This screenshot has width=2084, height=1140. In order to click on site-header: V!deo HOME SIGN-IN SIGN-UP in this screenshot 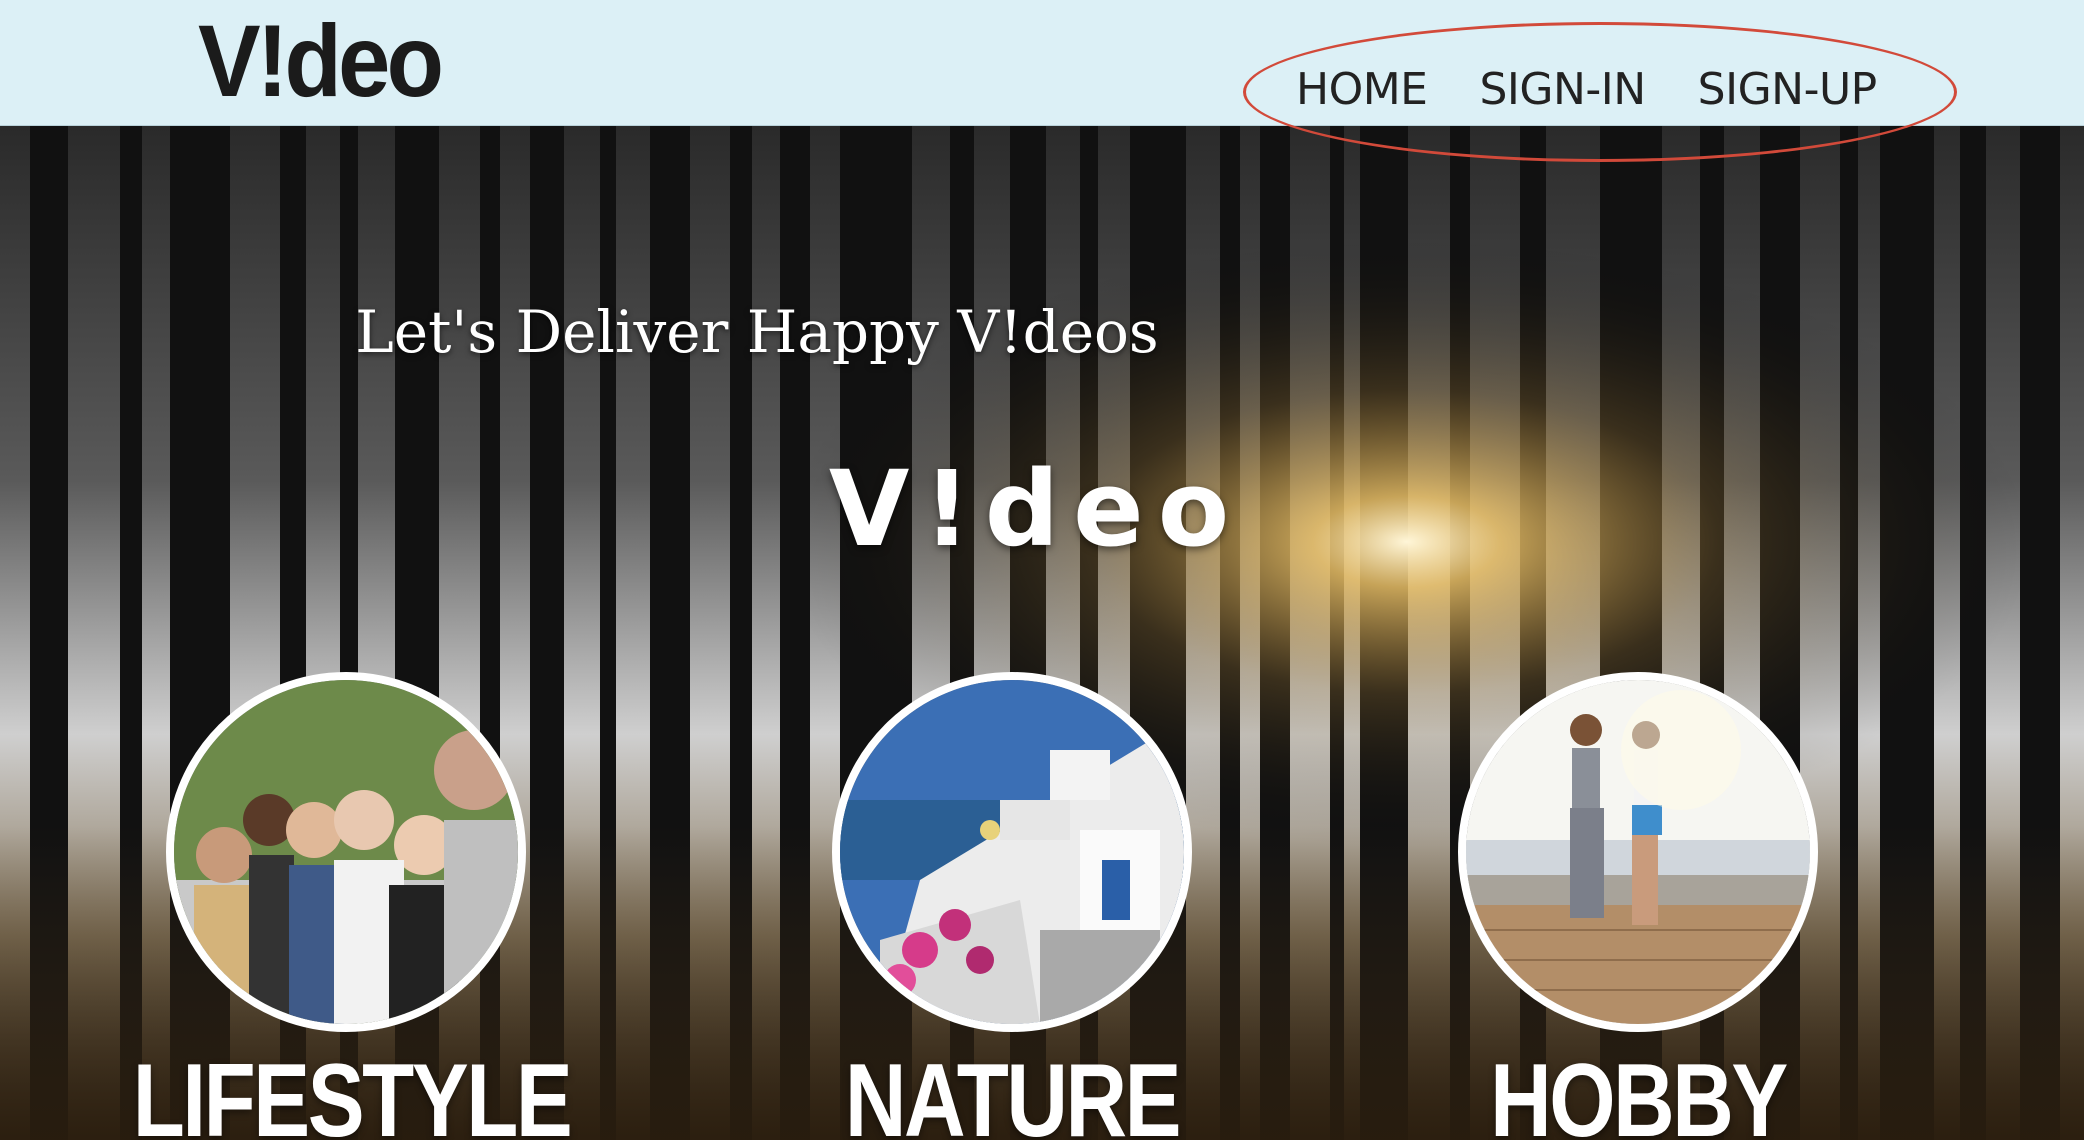, I will do `click(1042, 81)`.